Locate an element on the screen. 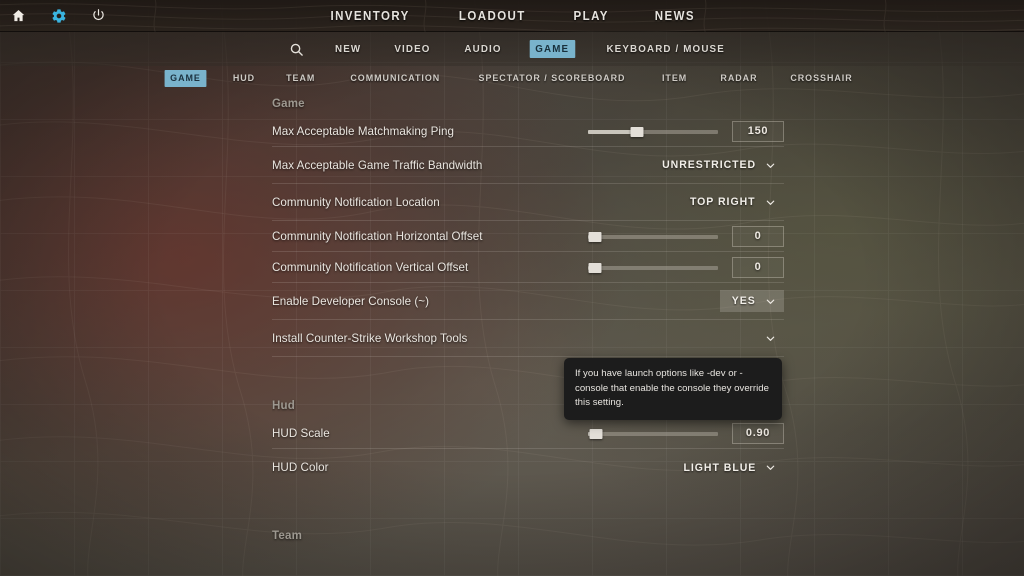 The image size is (1024, 576). nav-item-loadout: LOADOUT is located at coordinates (492, 16).